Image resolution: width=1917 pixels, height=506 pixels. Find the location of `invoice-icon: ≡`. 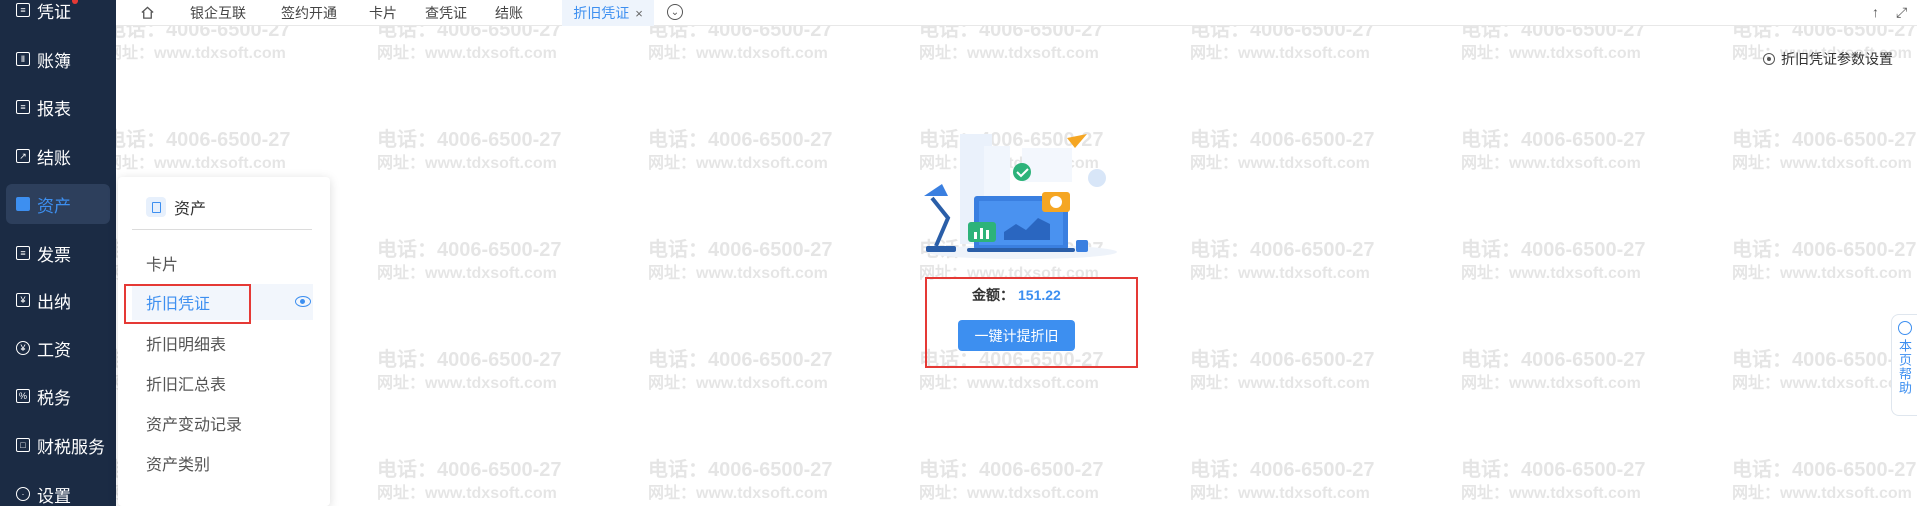

invoice-icon: ≡ is located at coordinates (23, 253).